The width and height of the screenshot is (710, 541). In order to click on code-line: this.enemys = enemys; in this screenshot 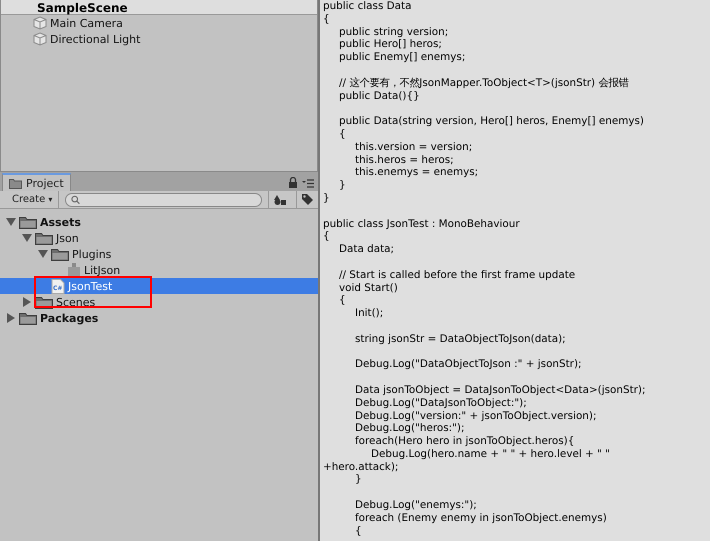, I will do `click(417, 173)`.